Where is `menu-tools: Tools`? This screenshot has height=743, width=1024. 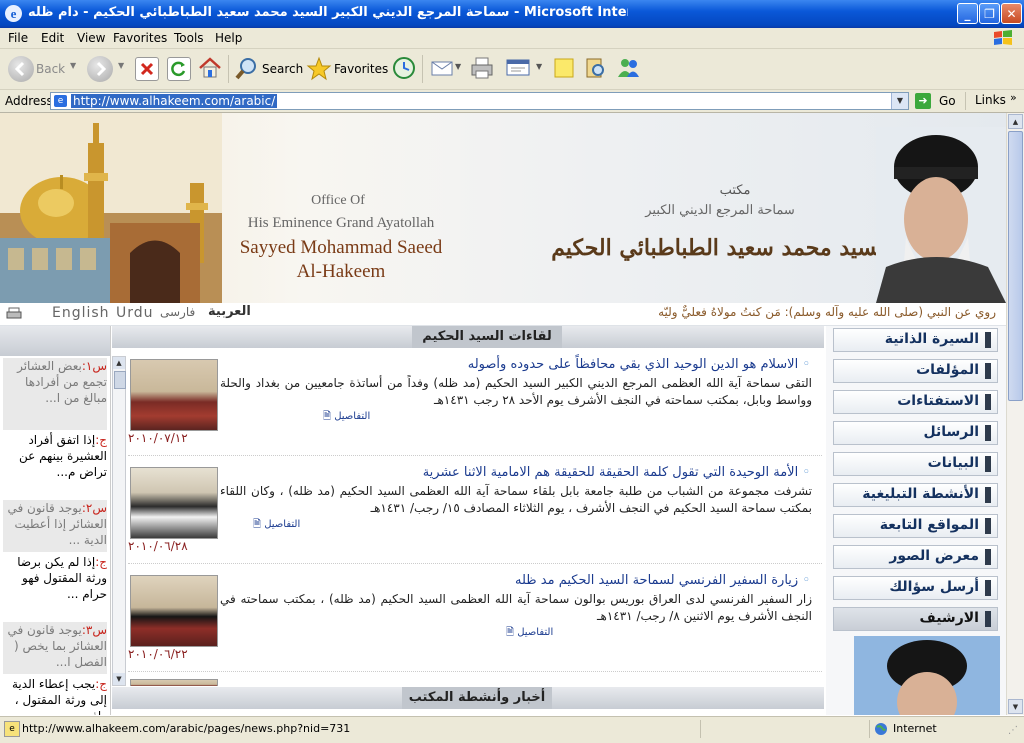
menu-tools: Tools is located at coordinates (189, 38).